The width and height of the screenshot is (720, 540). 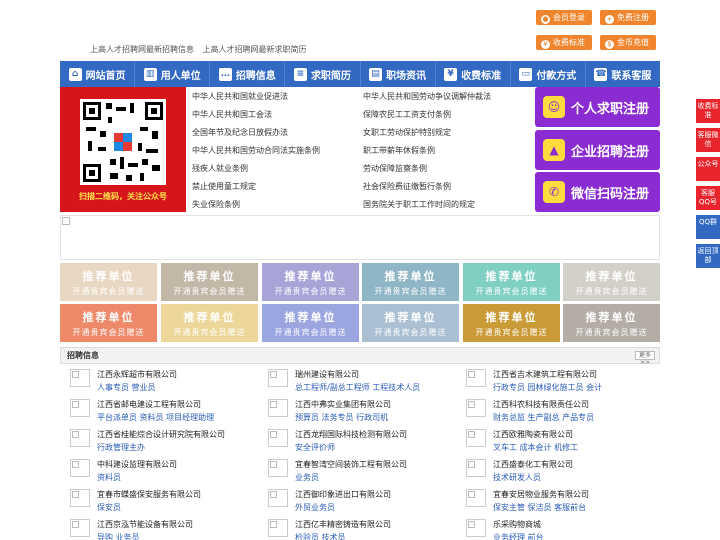 What do you see at coordinates (564, 42) in the screenshot?
I see `fee-standard-button: ¥ 收费标准` at bounding box center [564, 42].